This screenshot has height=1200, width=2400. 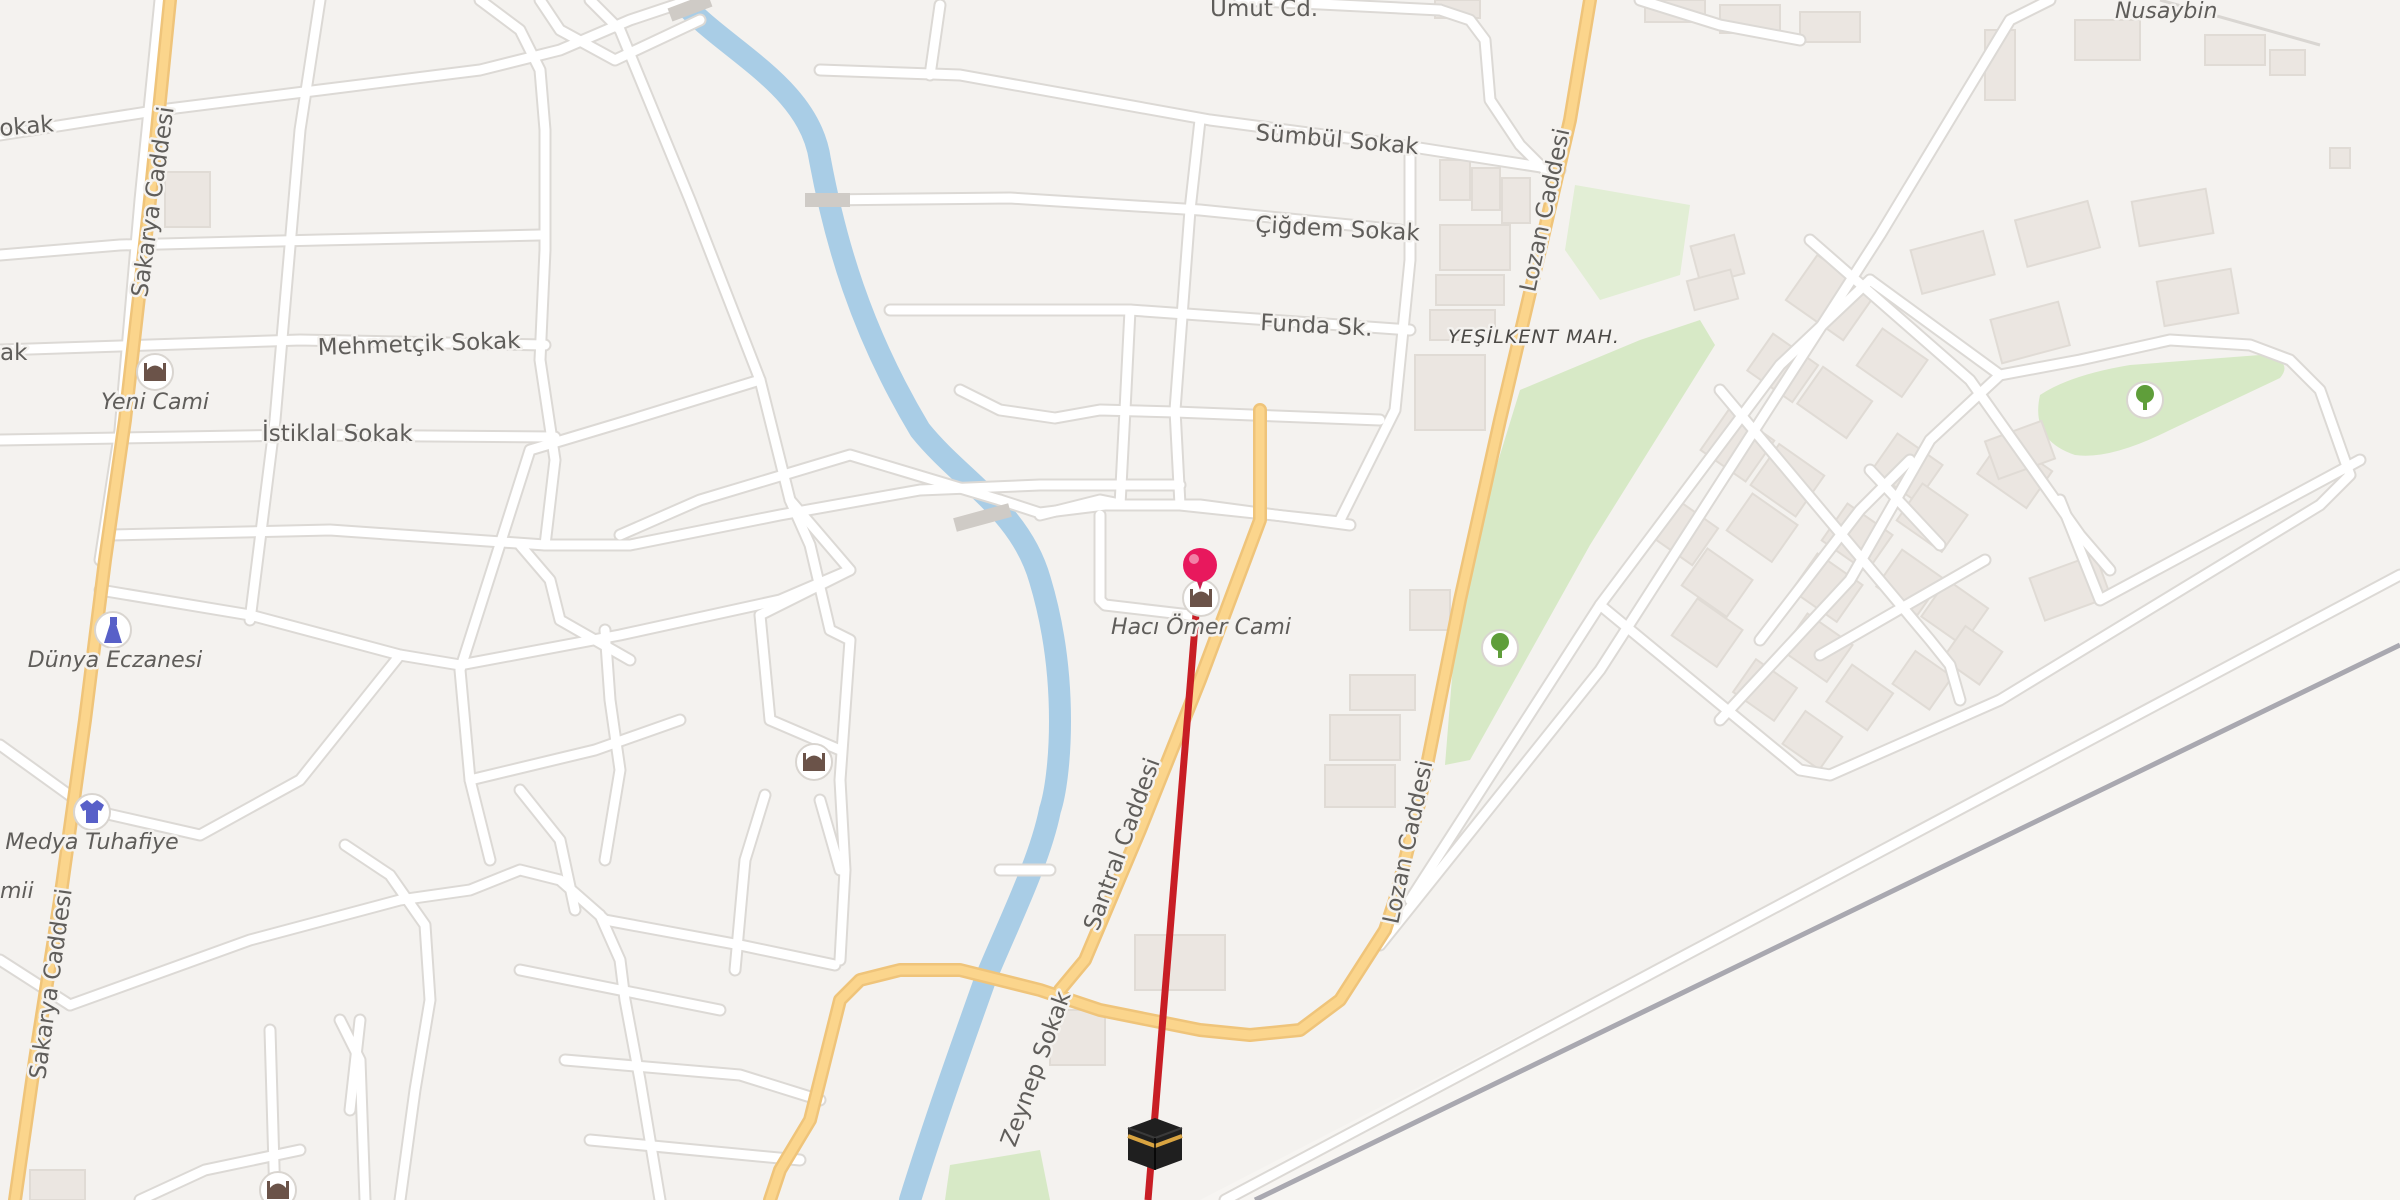 What do you see at coordinates (337, 433) in the screenshot?
I see `street-label-istiklal: İstiklal Sokak` at bounding box center [337, 433].